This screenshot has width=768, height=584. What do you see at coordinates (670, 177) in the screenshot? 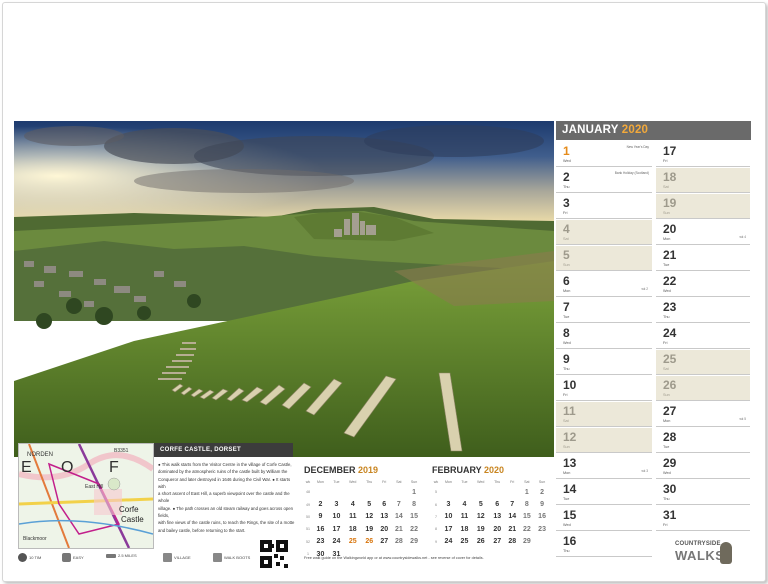
I see `day-number: 18` at bounding box center [670, 177].